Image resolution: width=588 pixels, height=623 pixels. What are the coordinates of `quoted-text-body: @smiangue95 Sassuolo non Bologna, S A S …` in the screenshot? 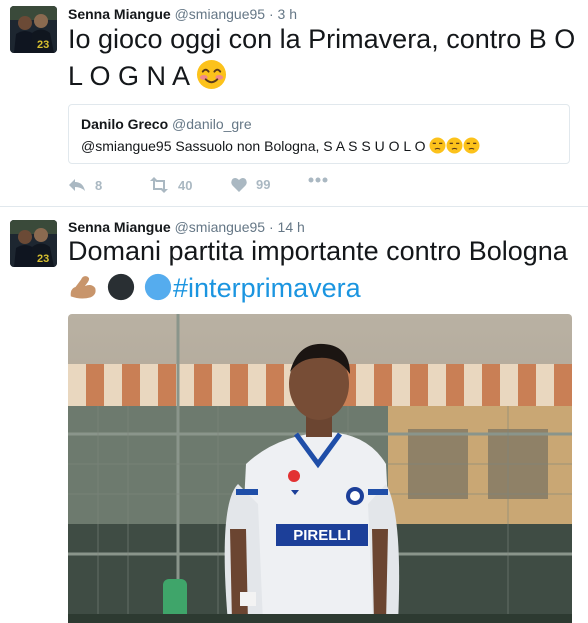 It's located at (253, 146).